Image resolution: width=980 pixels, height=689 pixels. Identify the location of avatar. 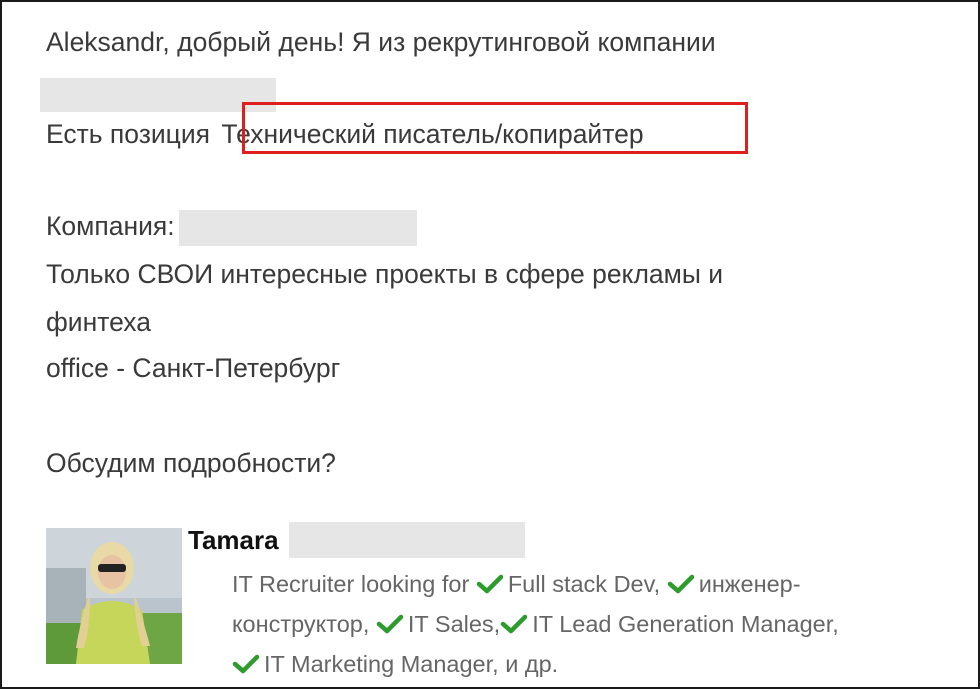
(114, 596).